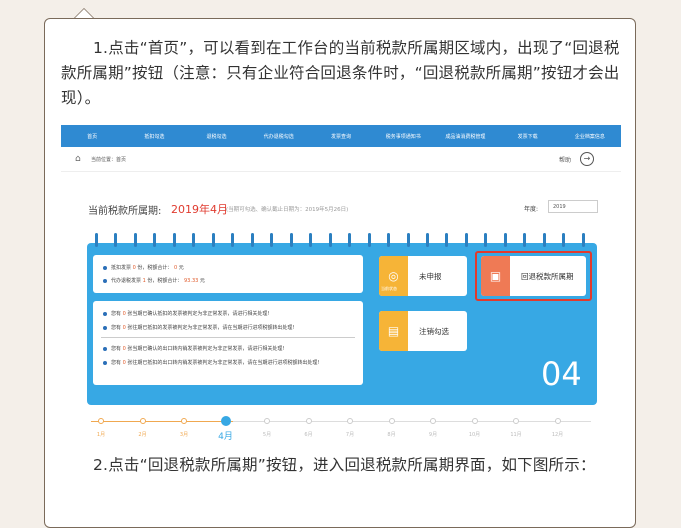 This screenshot has height=528, width=681. What do you see at coordinates (350, 434) in the screenshot?
I see `timeline-month-label: 7月` at bounding box center [350, 434].